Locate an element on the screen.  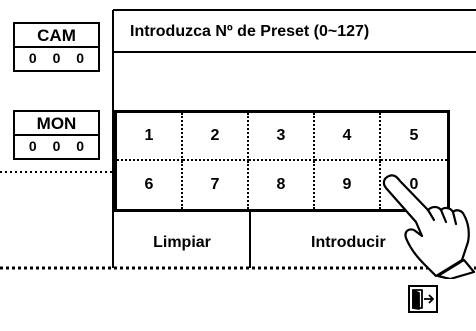
exit-door-icon is located at coordinates (423, 299).